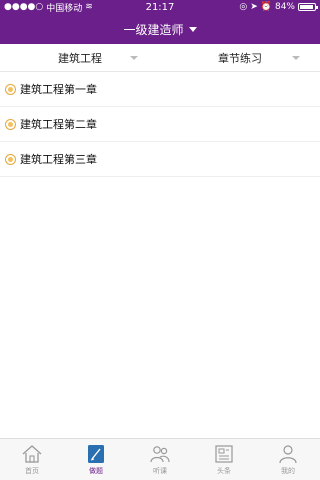 The image size is (320, 480). What do you see at coordinates (254, 7) in the screenshot?
I see `location-icon: ➤` at bounding box center [254, 7].